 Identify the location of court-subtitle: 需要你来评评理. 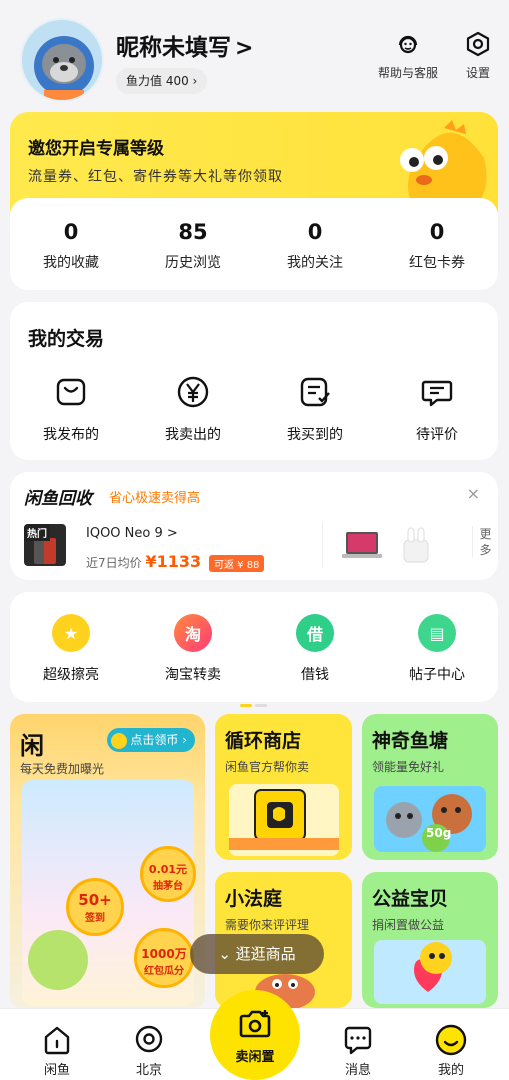
(267, 925).